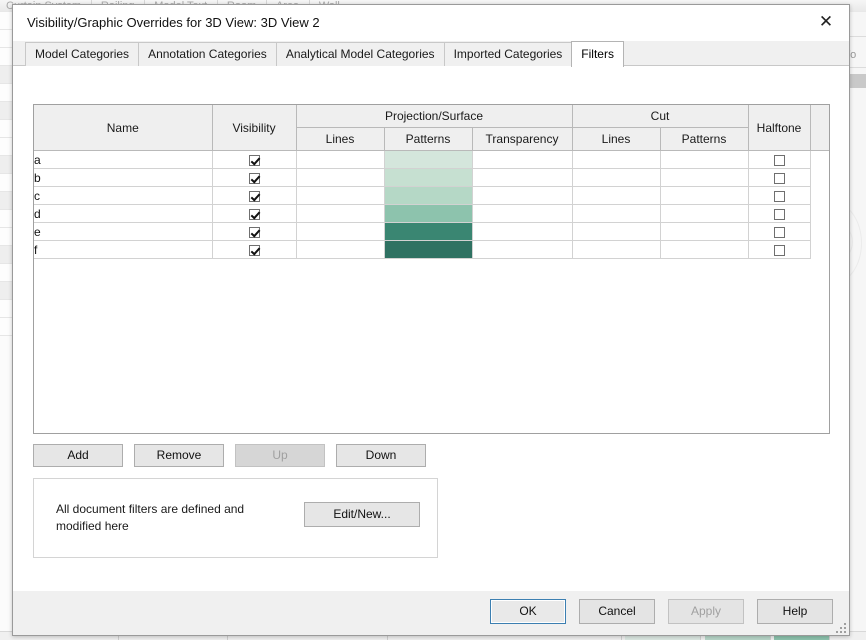 This screenshot has width=866, height=640. Describe the element at coordinates (428, 139) in the screenshot. I see `column-header-projection-patterns: Patterns` at that location.